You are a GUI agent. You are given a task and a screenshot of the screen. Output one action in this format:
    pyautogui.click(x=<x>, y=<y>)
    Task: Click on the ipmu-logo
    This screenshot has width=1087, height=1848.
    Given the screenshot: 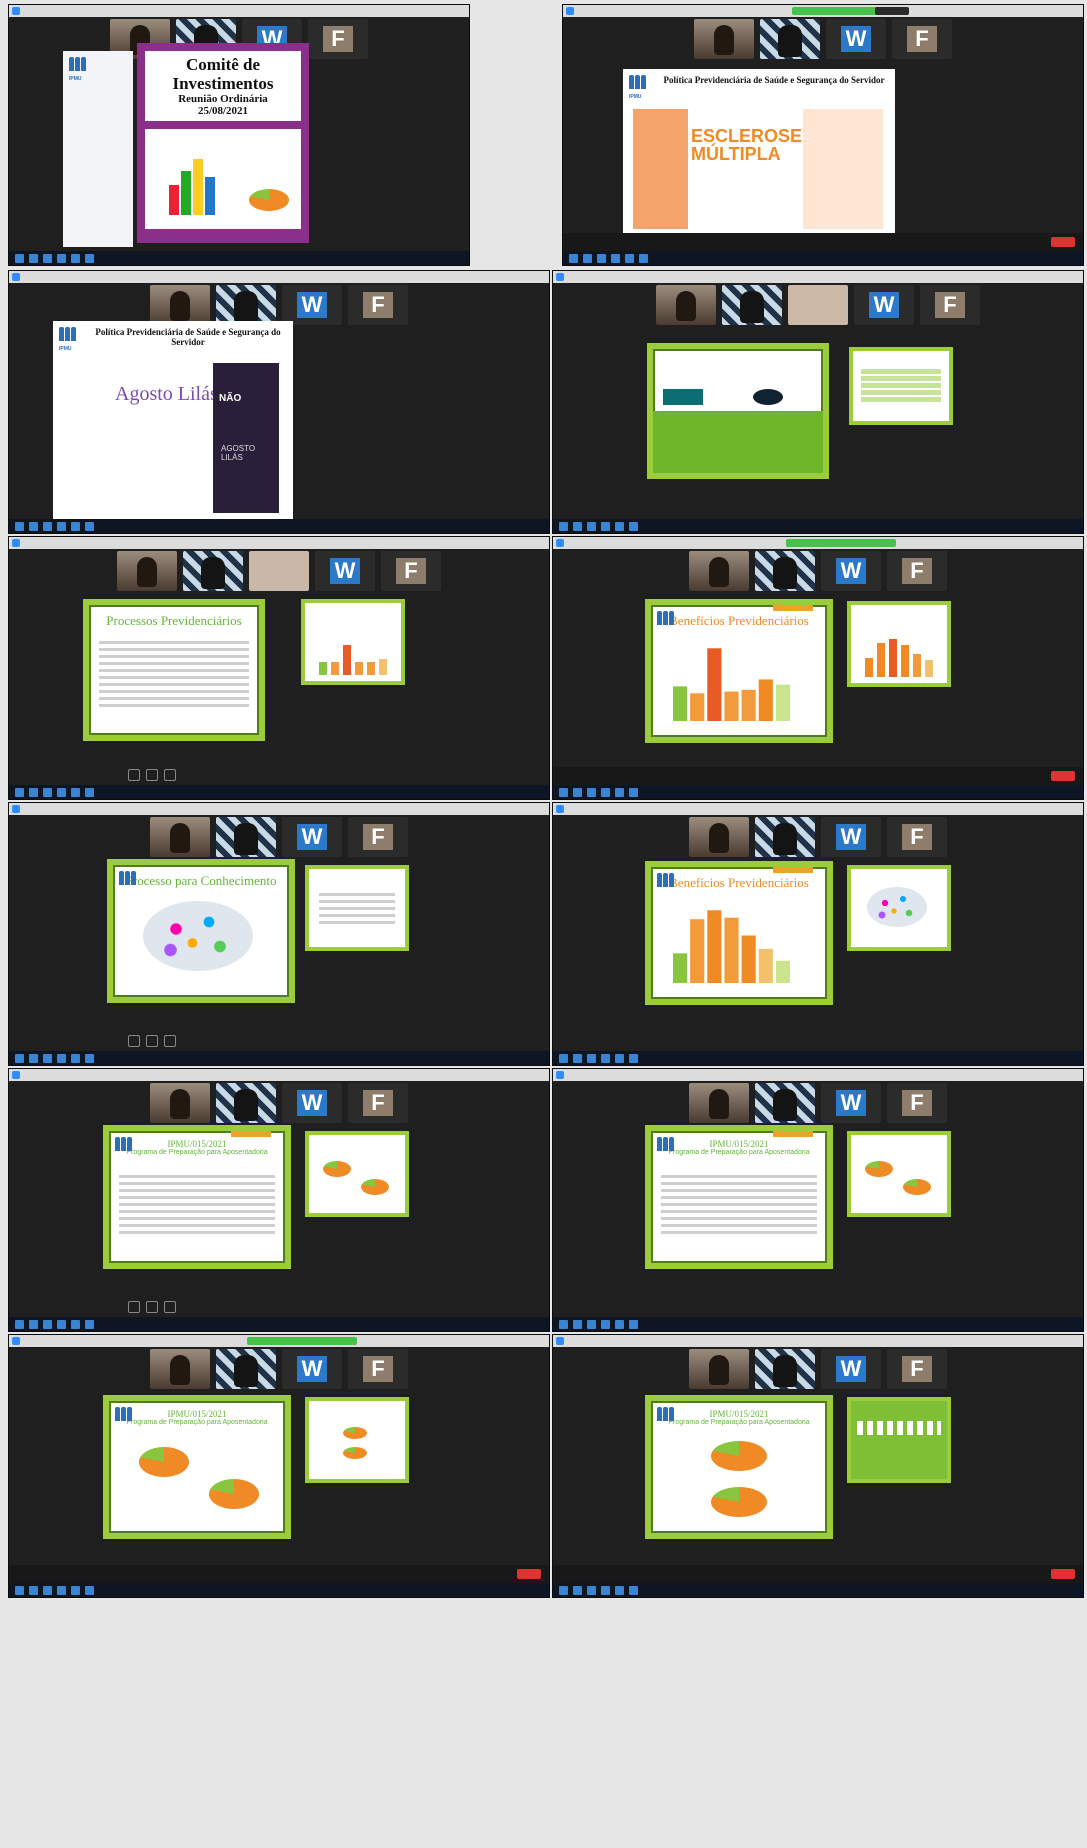 What is the action you would take?
    pyautogui.click(x=668, y=883)
    